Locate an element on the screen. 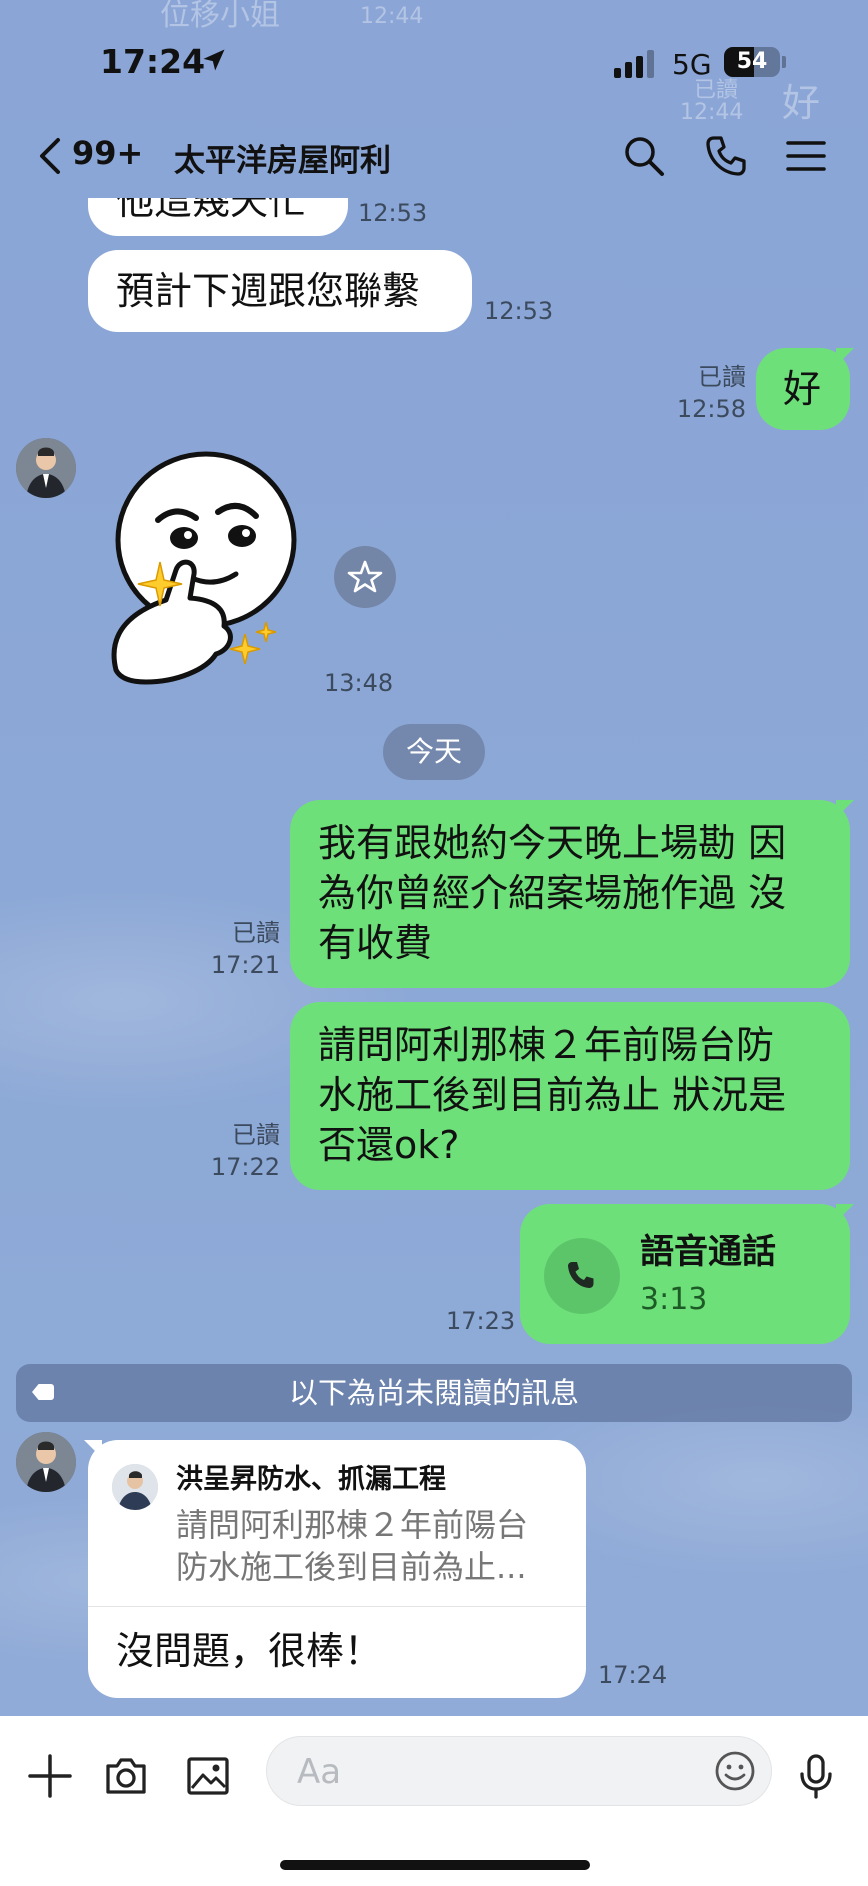 This screenshot has width=868, height=1886. received-message: 預計下週跟您聯繫 is located at coordinates (280, 291).